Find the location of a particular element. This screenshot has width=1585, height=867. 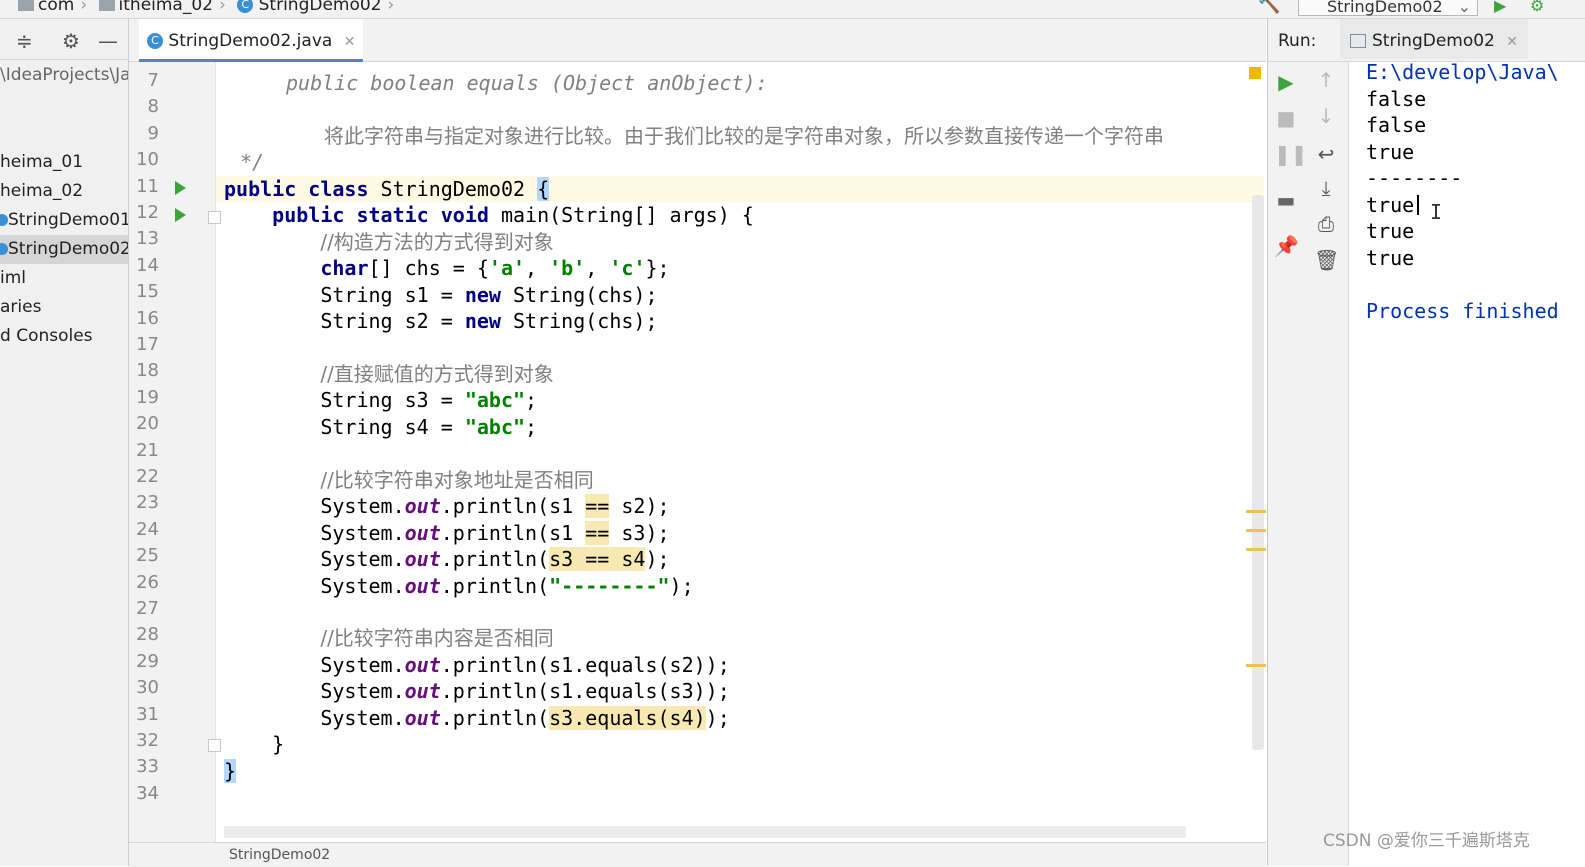

tree-item-selected: StringDemo02 is located at coordinates (64, 249).